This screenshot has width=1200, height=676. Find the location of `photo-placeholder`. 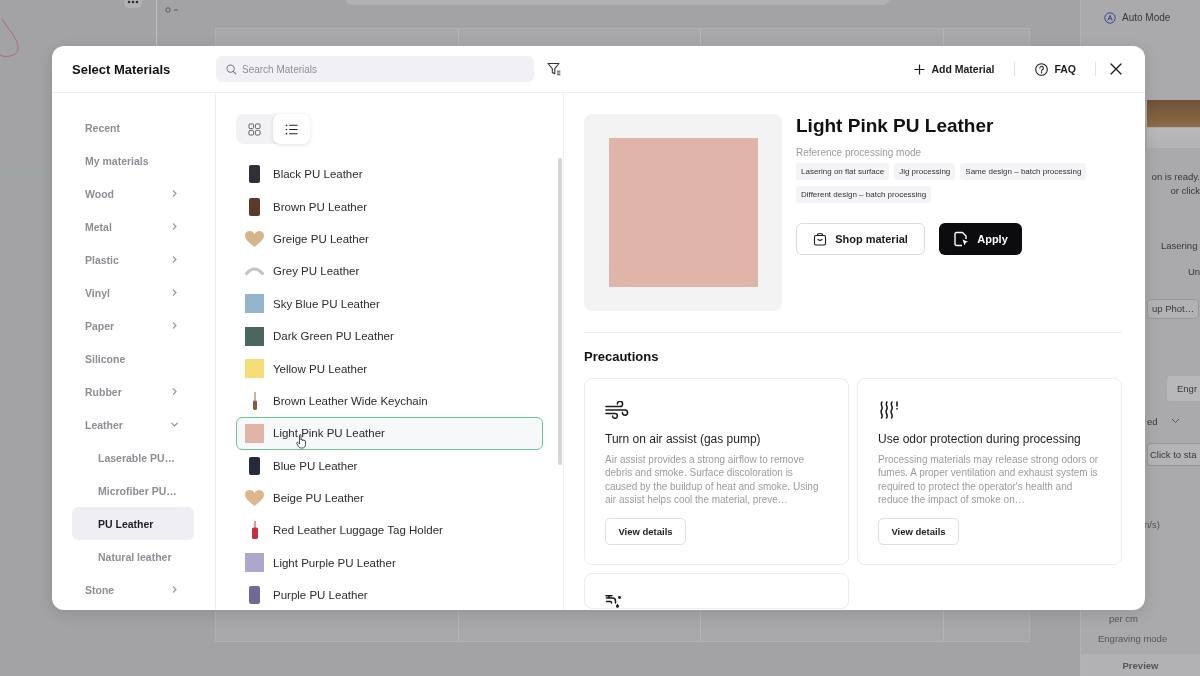

photo-placeholder is located at coordinates (1173, 123).